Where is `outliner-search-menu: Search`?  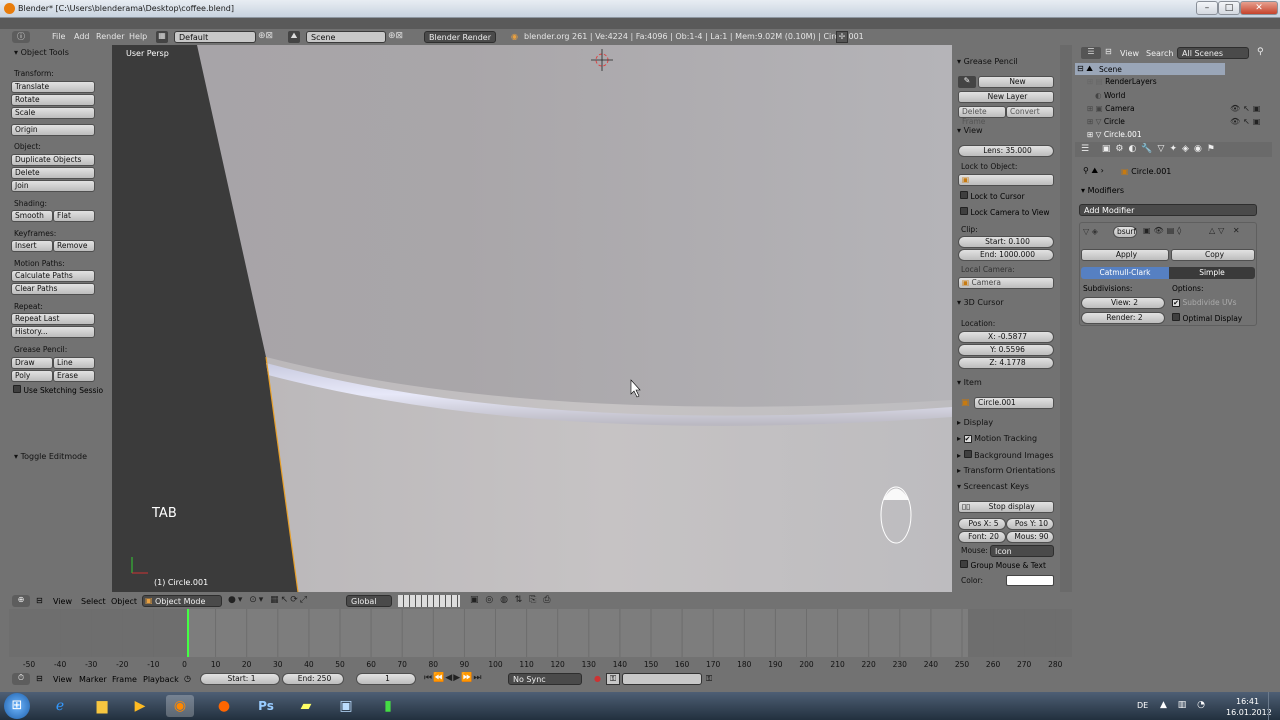 outliner-search-menu: Search is located at coordinates (1159, 53).